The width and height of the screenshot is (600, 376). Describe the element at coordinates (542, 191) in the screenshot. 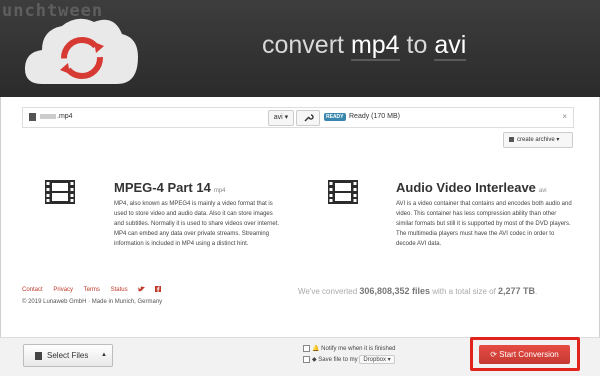

I see `avi-ext: avi` at that location.